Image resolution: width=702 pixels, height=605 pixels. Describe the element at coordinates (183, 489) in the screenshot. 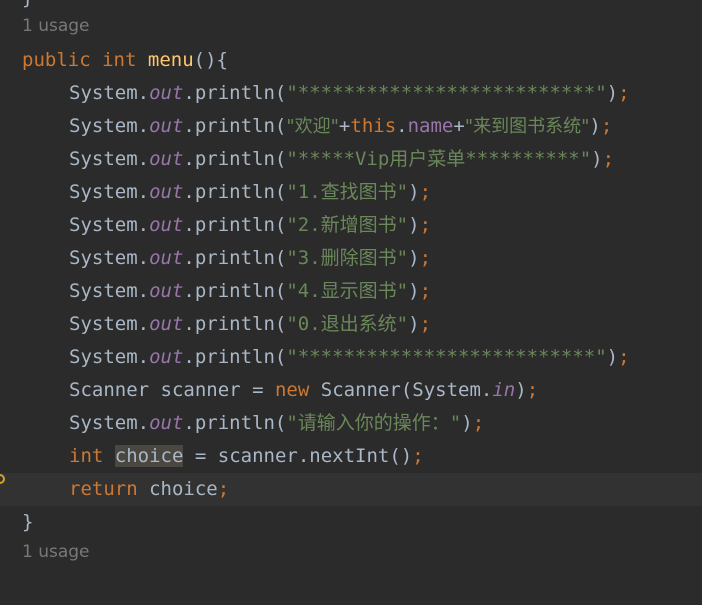

I see `var-choice: choice` at that location.